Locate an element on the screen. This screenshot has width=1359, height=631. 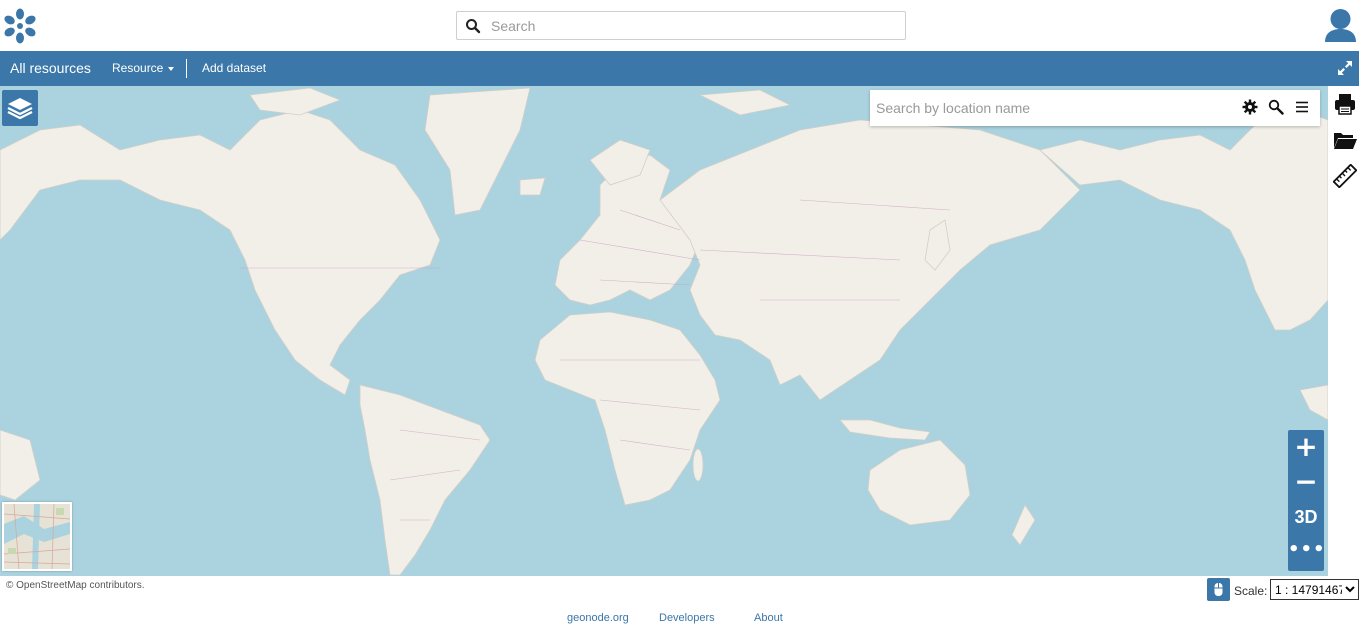
menu-icon is located at coordinates (1302, 107).